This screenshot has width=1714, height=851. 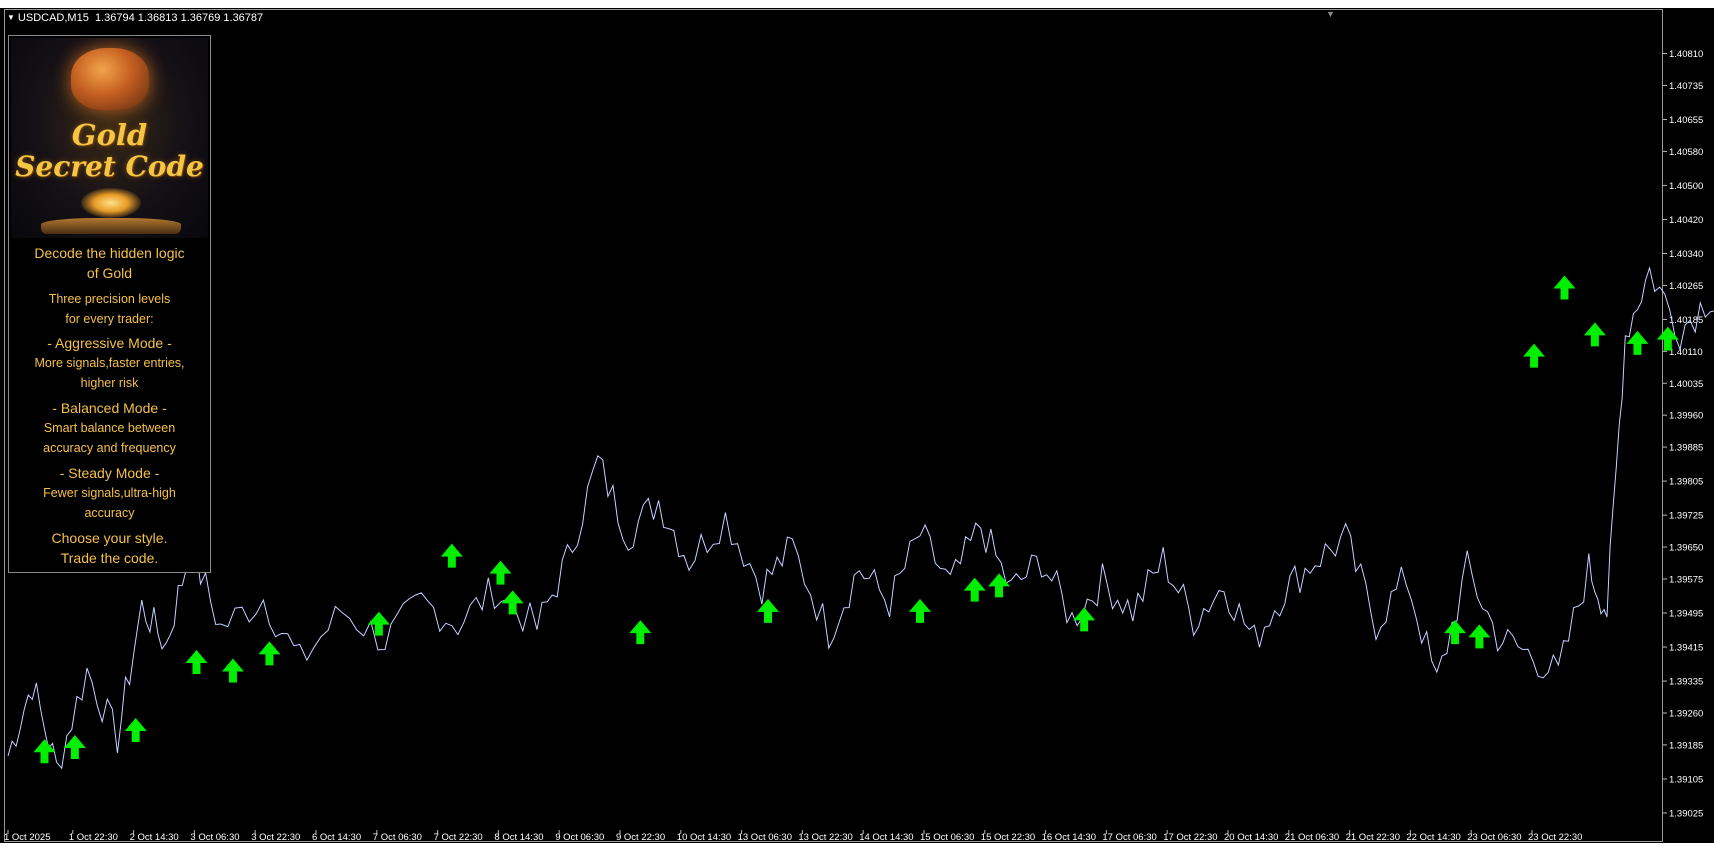 What do you see at coordinates (1555, 837) in the screenshot?
I see `x-tick-label: 23 Oct 22:30` at bounding box center [1555, 837].